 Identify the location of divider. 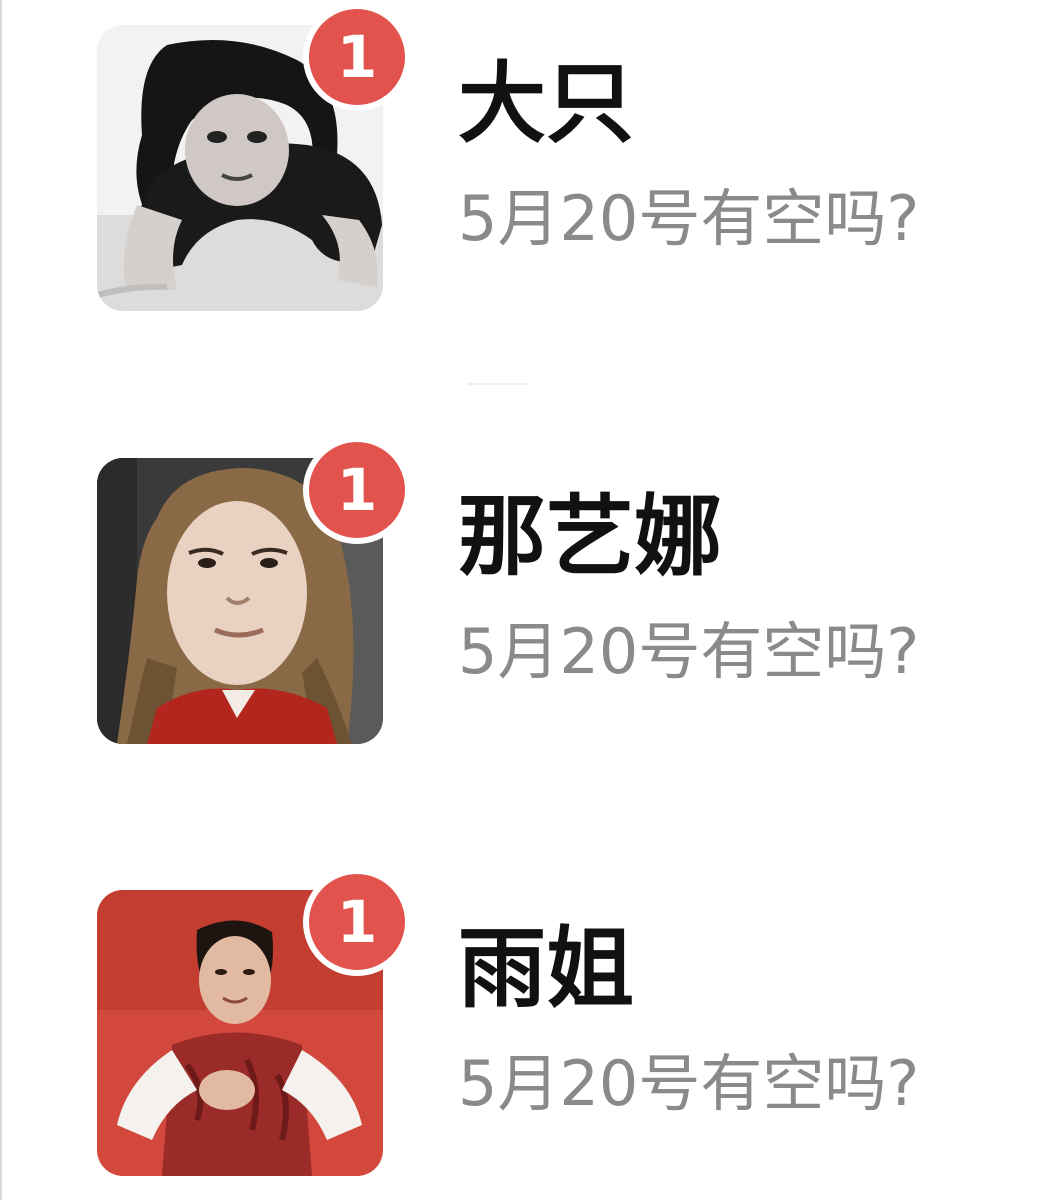
(498, 384).